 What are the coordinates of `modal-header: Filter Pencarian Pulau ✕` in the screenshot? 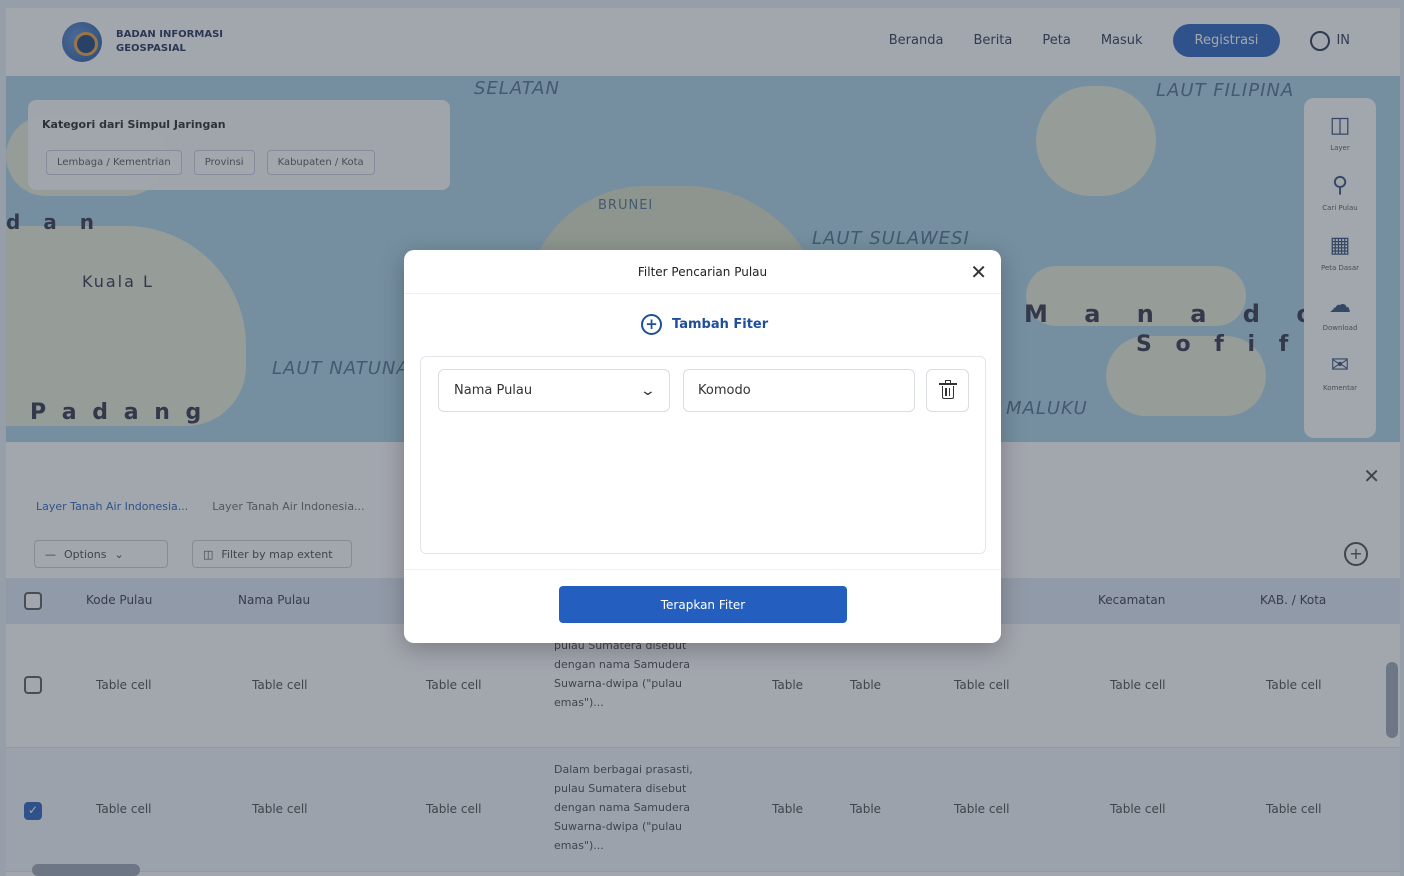 It's located at (702, 272).